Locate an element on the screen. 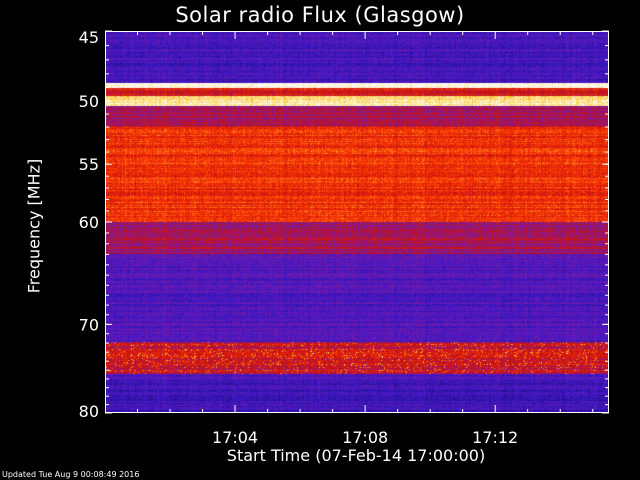 The image size is (640, 480). x-tick-label-17:08: 17:08 is located at coordinates (365, 437).